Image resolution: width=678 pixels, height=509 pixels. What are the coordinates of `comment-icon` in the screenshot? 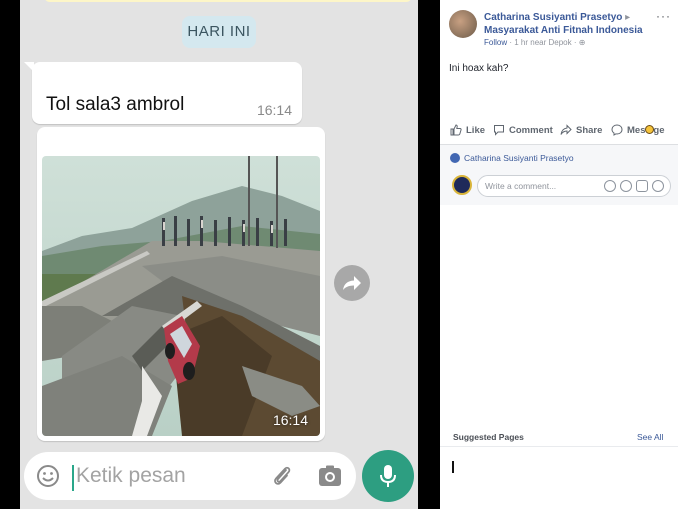 It's located at (499, 130).